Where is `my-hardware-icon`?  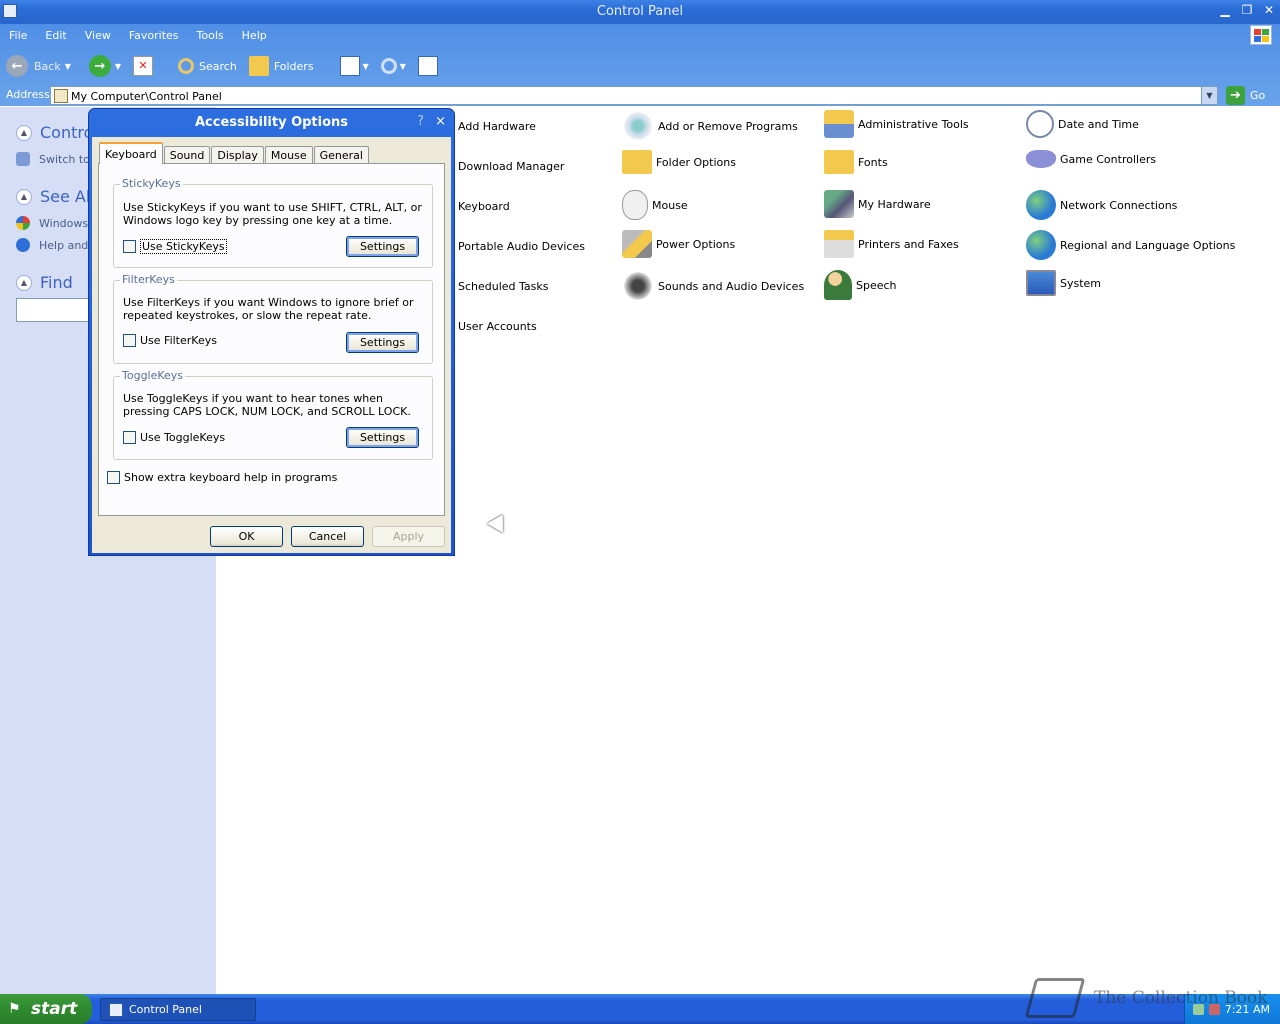 my-hardware-icon is located at coordinates (839, 204).